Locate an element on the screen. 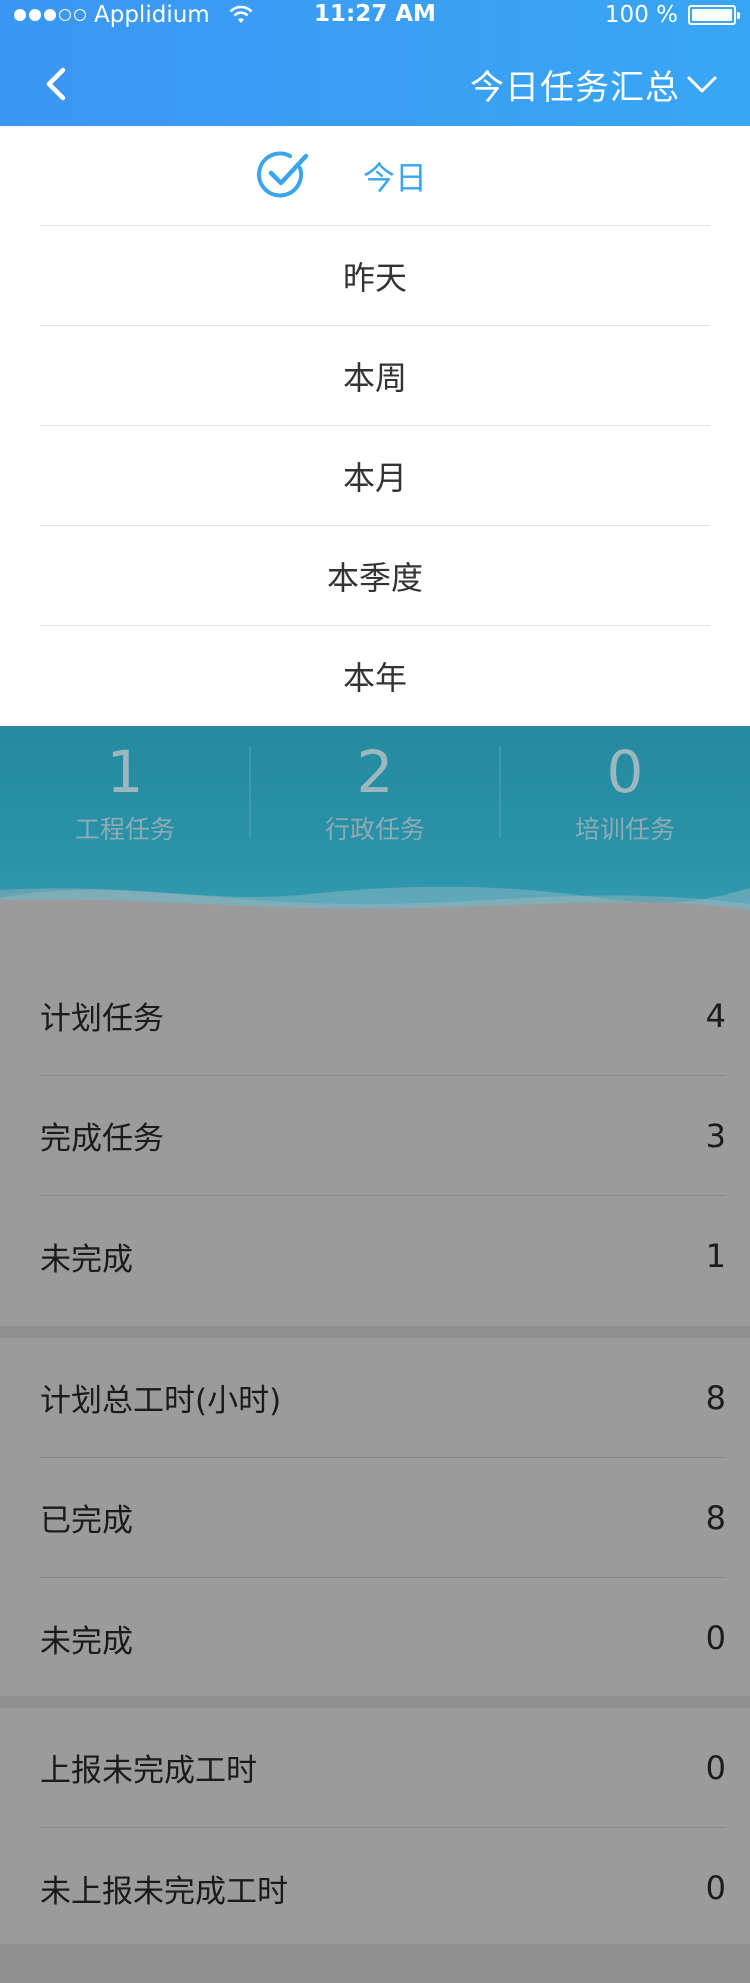 This screenshot has height=1983, width=750. status-right: 100 % is located at coordinates (672, 15).